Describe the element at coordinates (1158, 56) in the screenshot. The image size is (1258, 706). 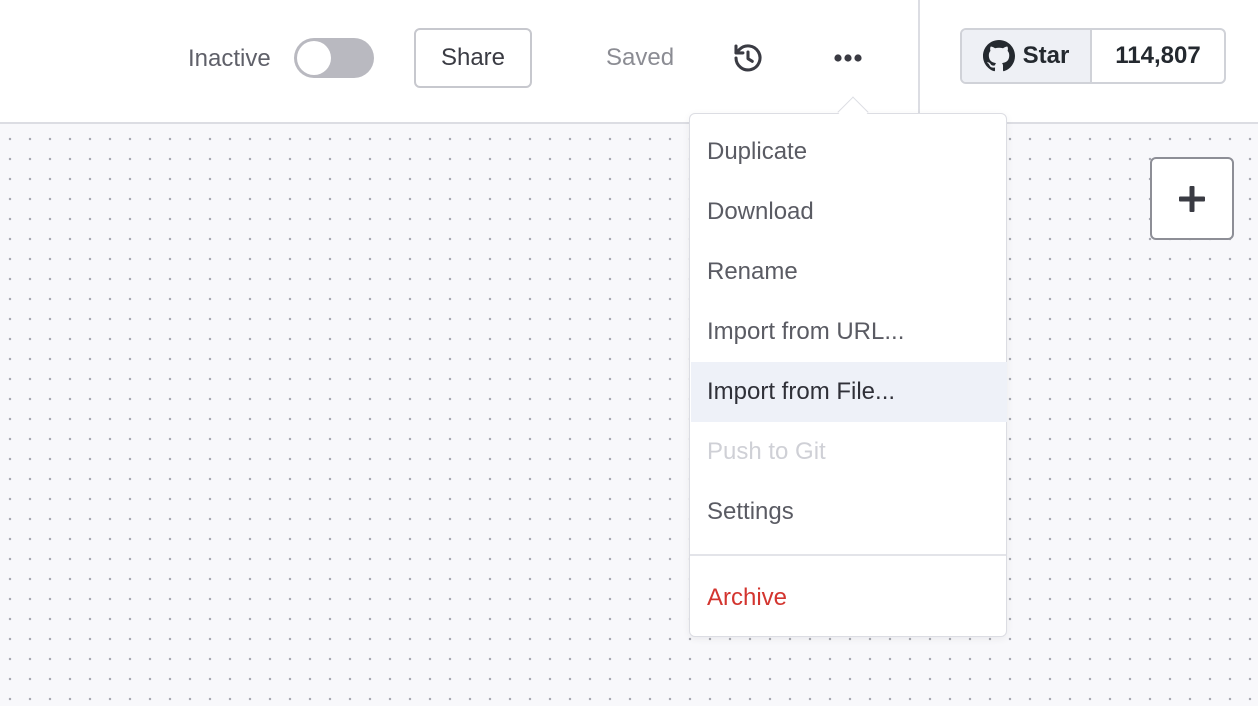
I see `github-star-count: 114,807` at that location.